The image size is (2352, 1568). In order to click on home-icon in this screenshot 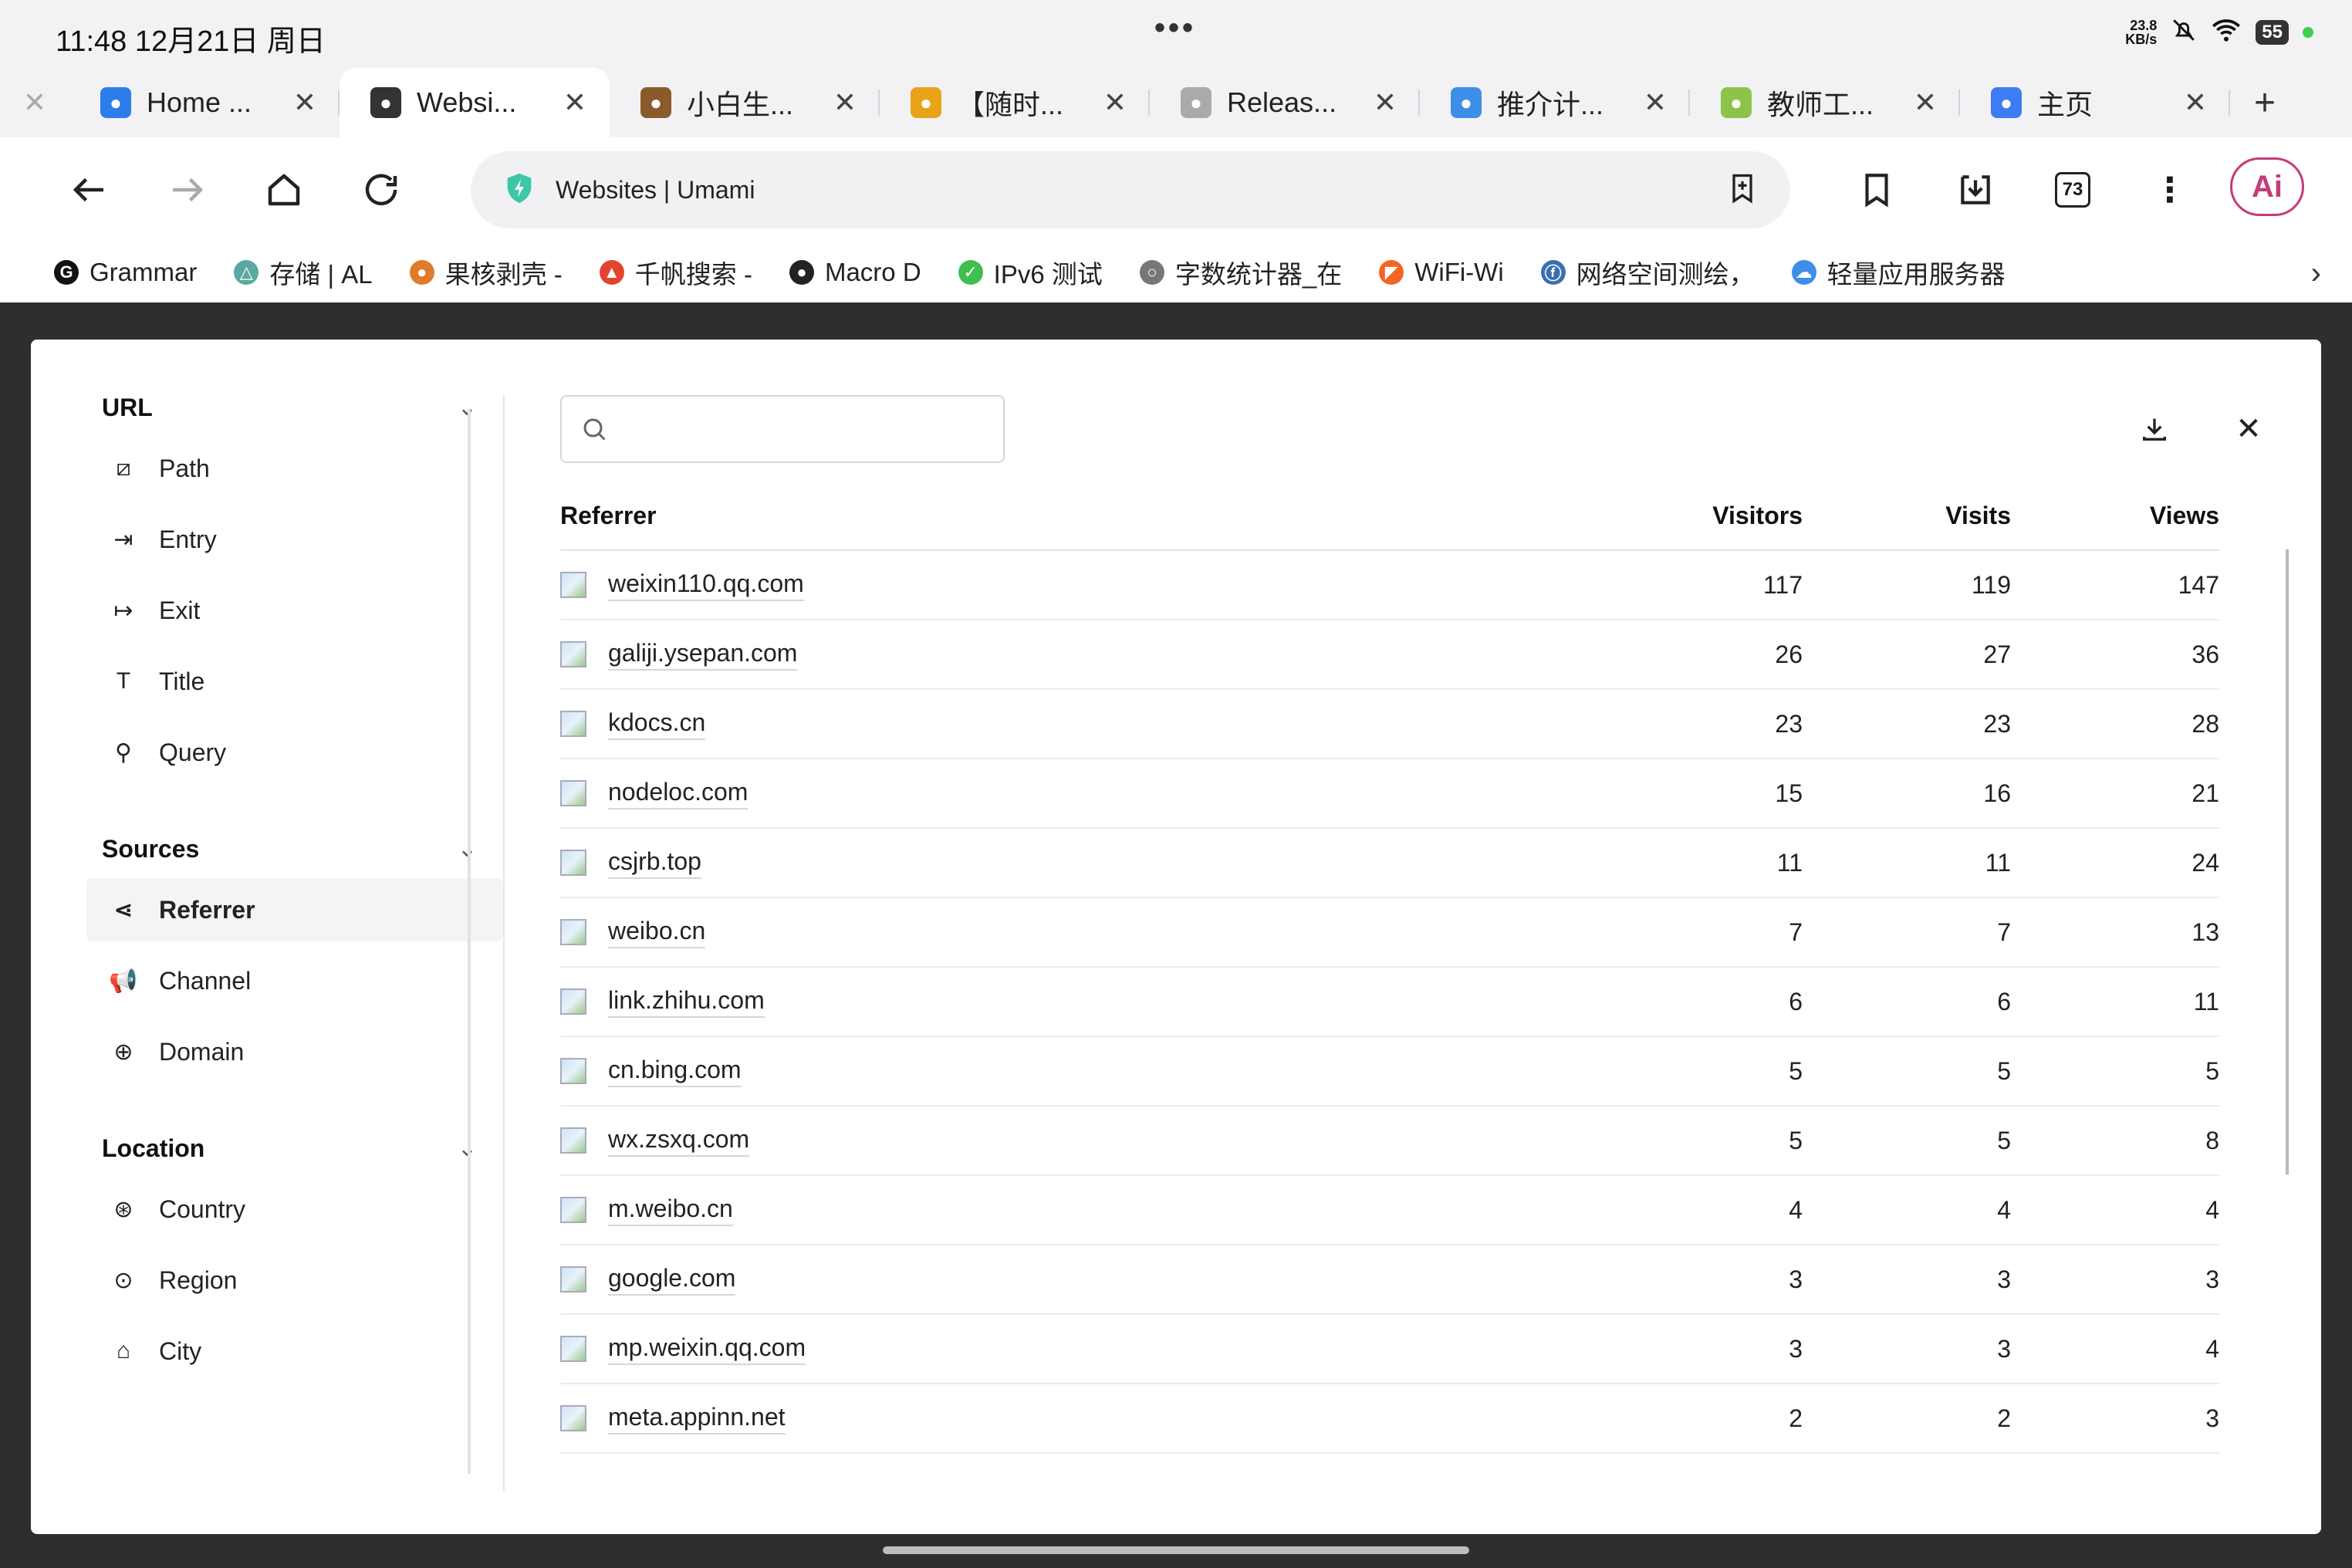, I will do `click(284, 190)`.